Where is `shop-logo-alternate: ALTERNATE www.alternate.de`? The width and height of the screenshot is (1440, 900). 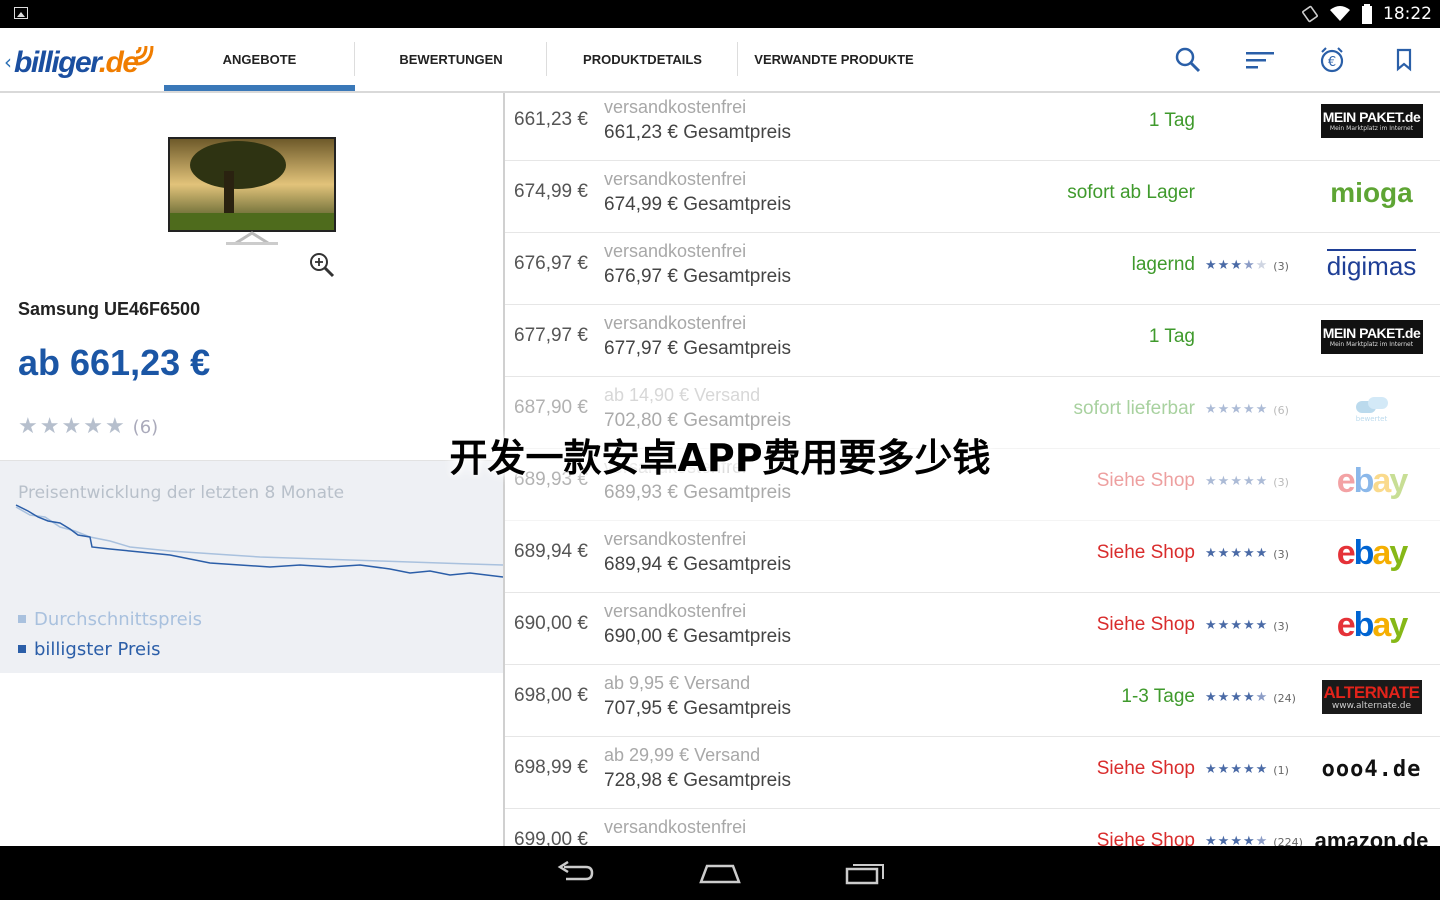 shop-logo-alternate: ALTERNATE www.alternate.de is located at coordinates (1371, 697).